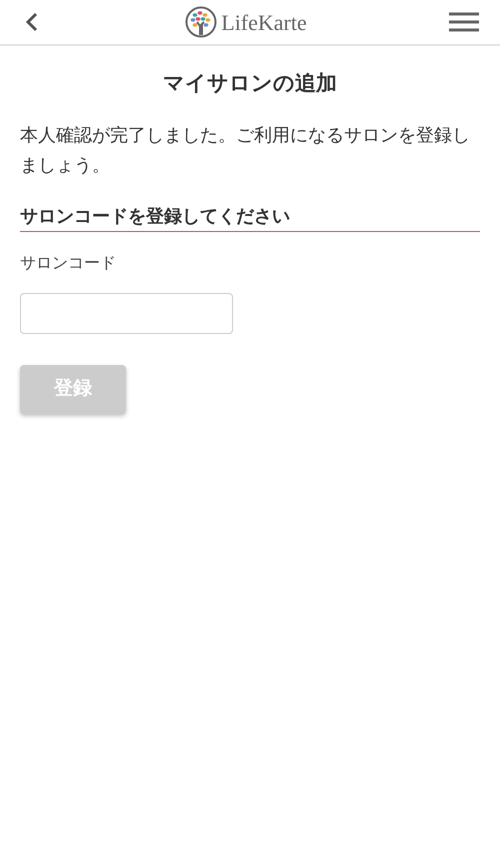  I want to click on logo-text: LifeKarte, so click(264, 22).